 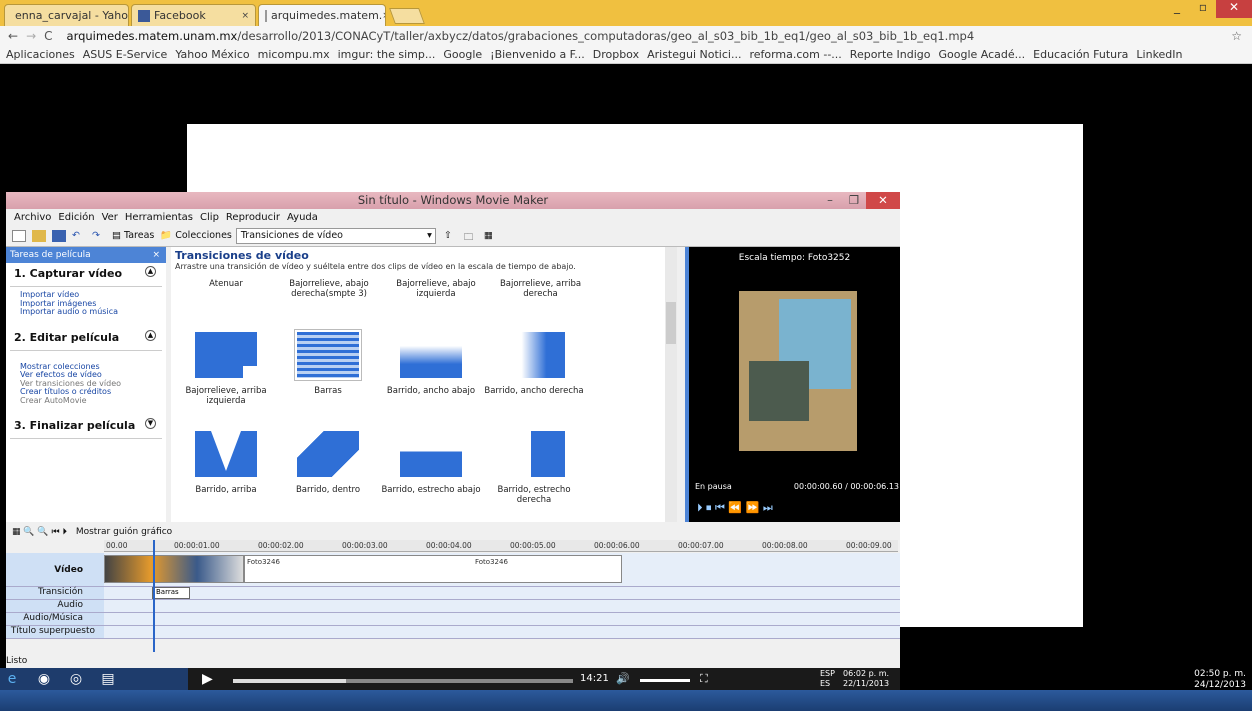 What do you see at coordinates (768, 507) in the screenshot?
I see `forward-icon: ⏭` at bounding box center [768, 507].